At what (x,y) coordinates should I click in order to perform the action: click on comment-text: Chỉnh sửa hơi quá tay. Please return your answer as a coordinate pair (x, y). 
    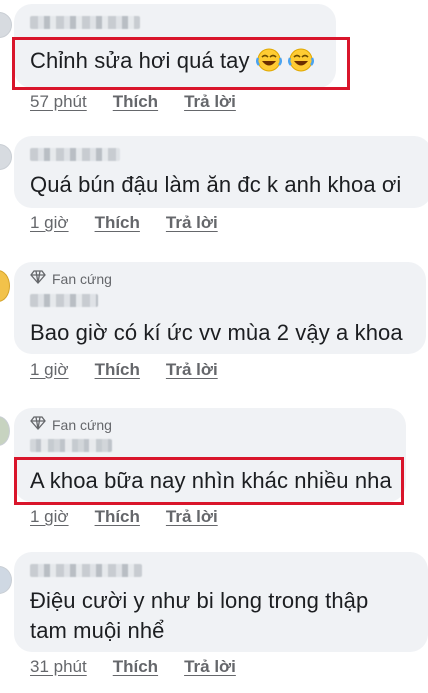
    Looking at the image, I should click on (172, 63).